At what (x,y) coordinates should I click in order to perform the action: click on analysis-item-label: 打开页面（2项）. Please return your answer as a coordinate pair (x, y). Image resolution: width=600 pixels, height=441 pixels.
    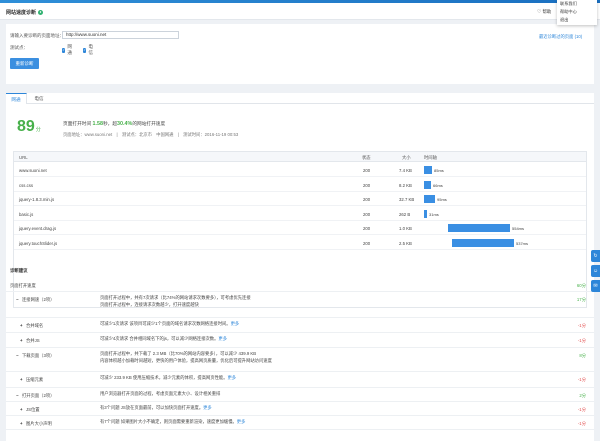
    Looking at the image, I should click on (38, 395).